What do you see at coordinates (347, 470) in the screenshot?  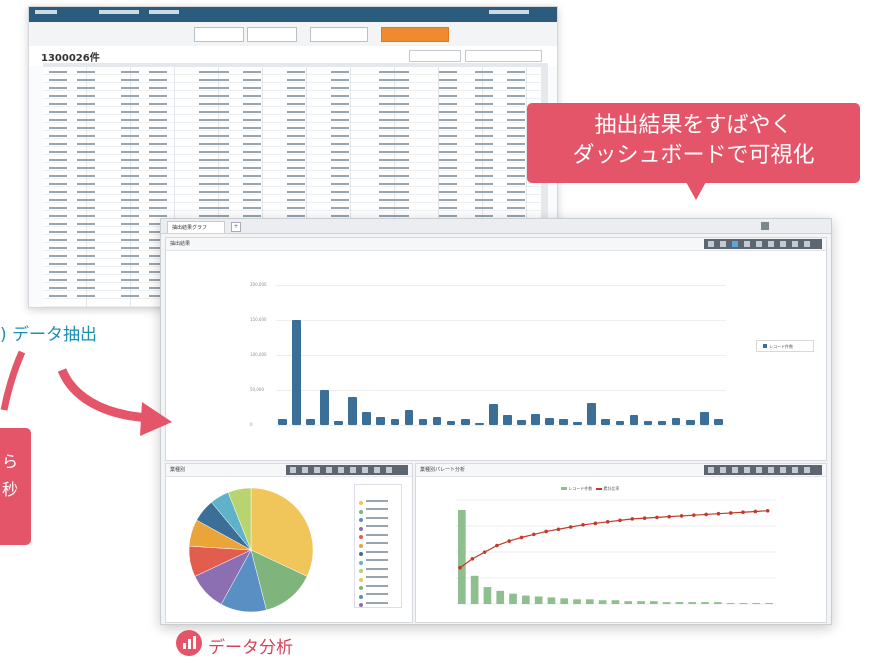 I see `pie-toolbar` at bounding box center [347, 470].